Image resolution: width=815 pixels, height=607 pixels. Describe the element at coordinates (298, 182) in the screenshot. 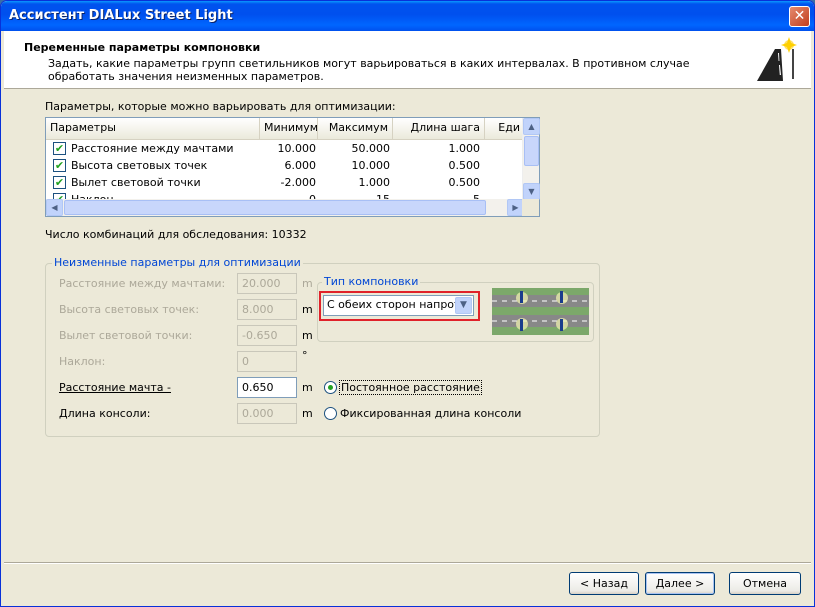

I see `row-min: -2.000` at that location.